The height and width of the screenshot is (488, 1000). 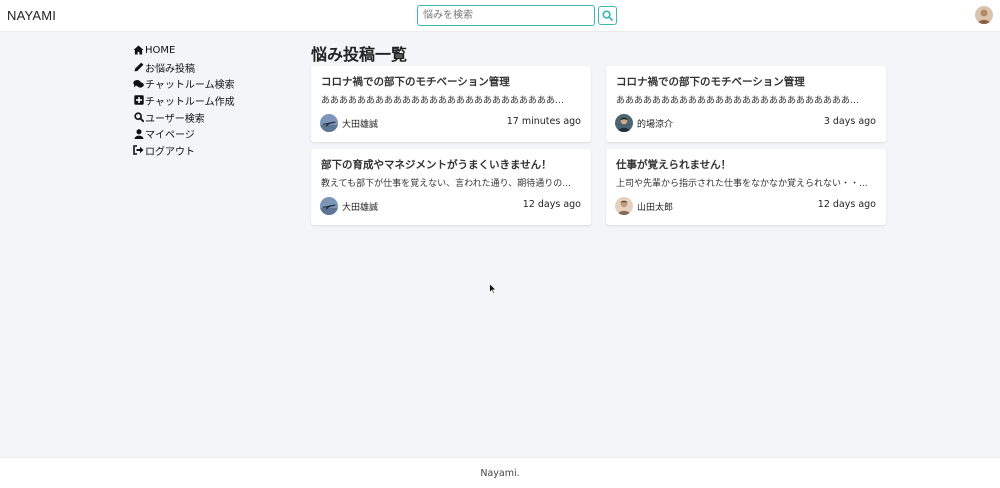 I want to click on sign-out-icon, so click(x=138, y=150).